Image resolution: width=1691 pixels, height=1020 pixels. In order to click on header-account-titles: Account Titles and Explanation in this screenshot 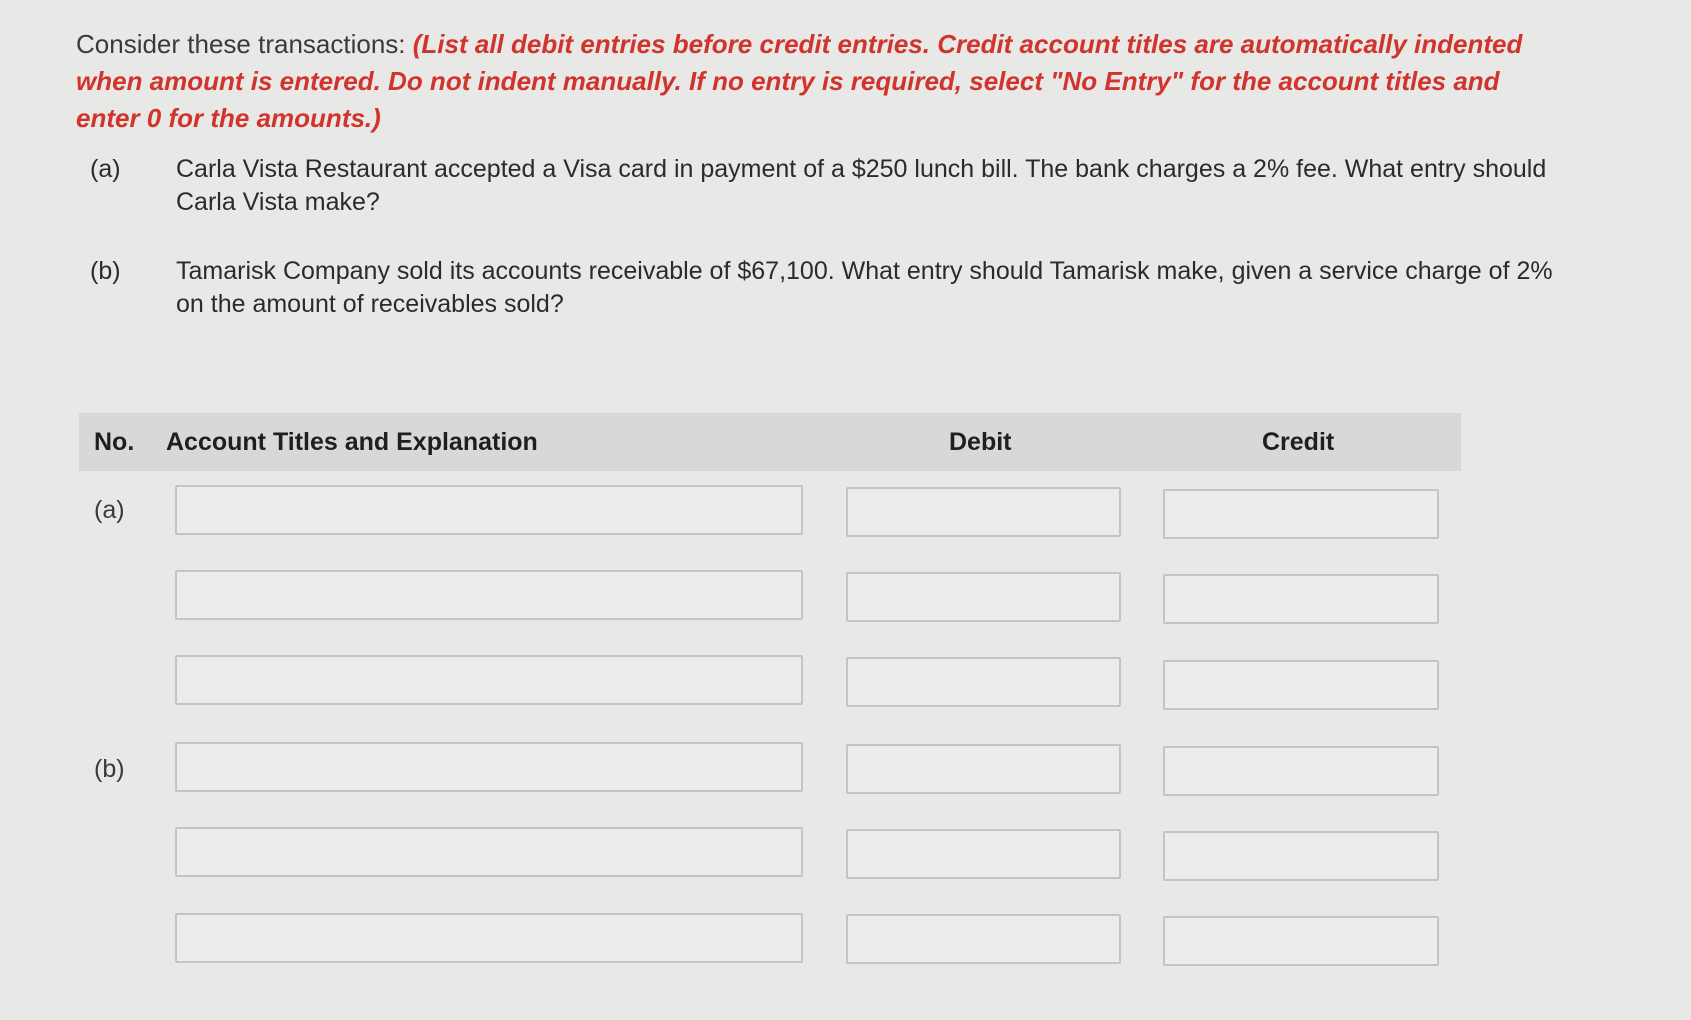, I will do `click(352, 442)`.